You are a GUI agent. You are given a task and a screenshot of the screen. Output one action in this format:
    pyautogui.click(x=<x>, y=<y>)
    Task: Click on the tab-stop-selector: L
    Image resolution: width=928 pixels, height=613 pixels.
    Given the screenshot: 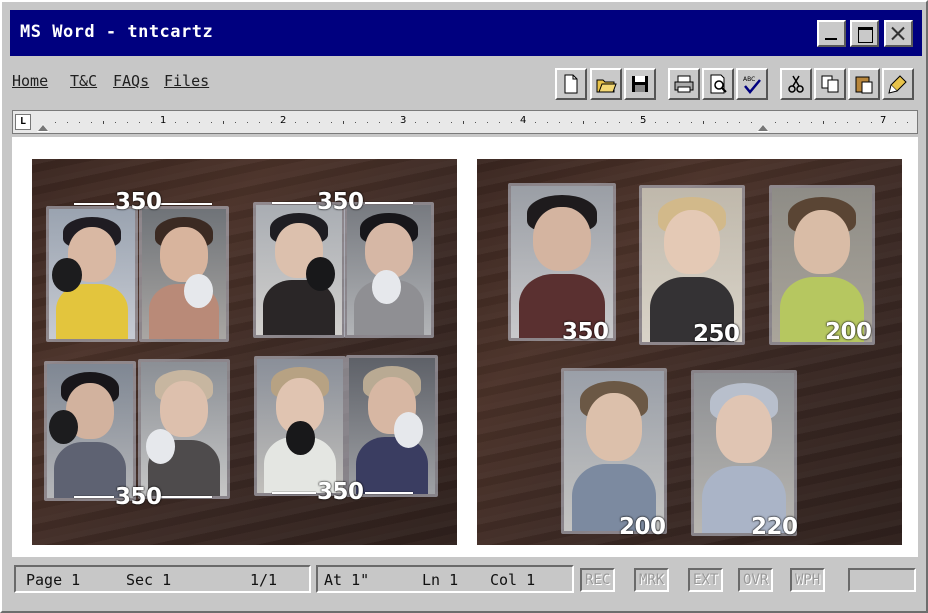 What is the action you would take?
    pyautogui.click(x=23, y=122)
    